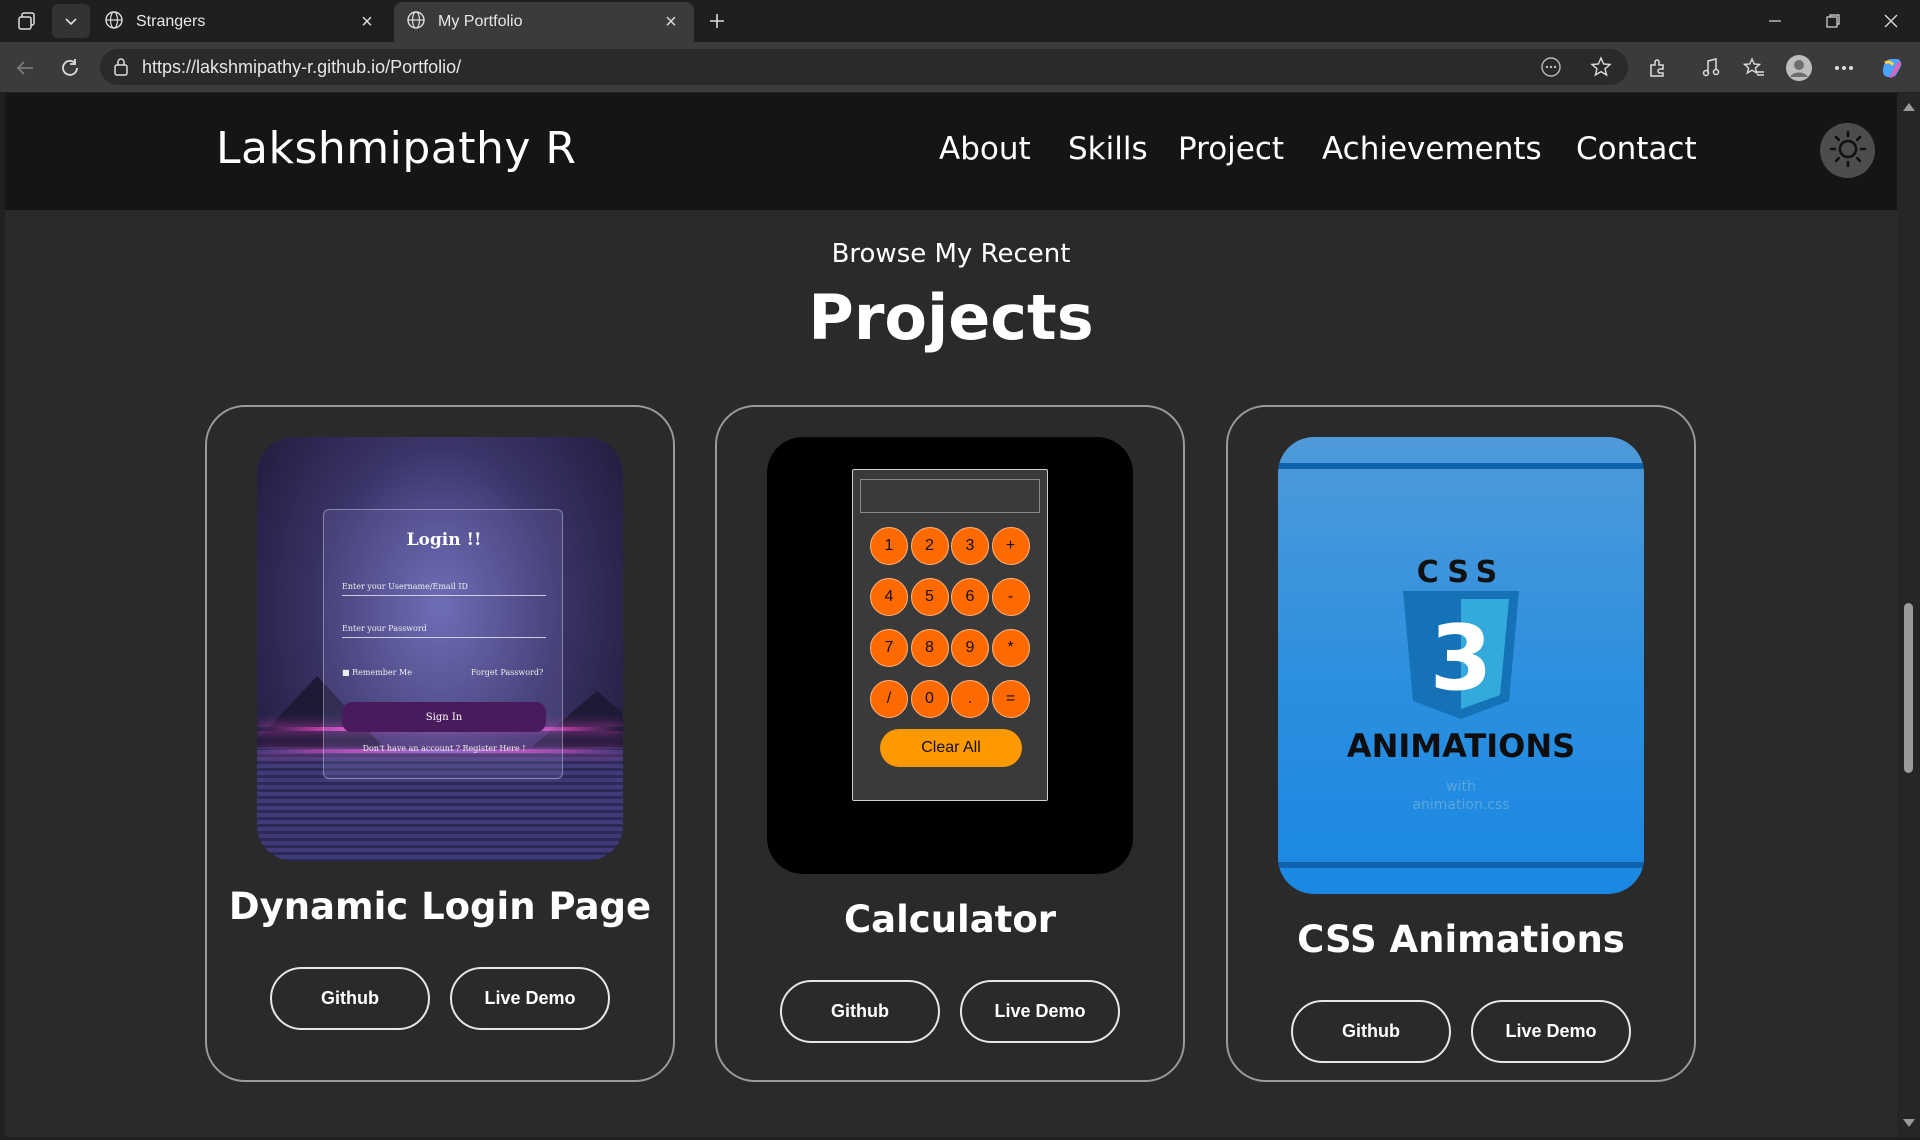  What do you see at coordinates (1010, 597) in the screenshot?
I see `calculator-key: -` at bounding box center [1010, 597].